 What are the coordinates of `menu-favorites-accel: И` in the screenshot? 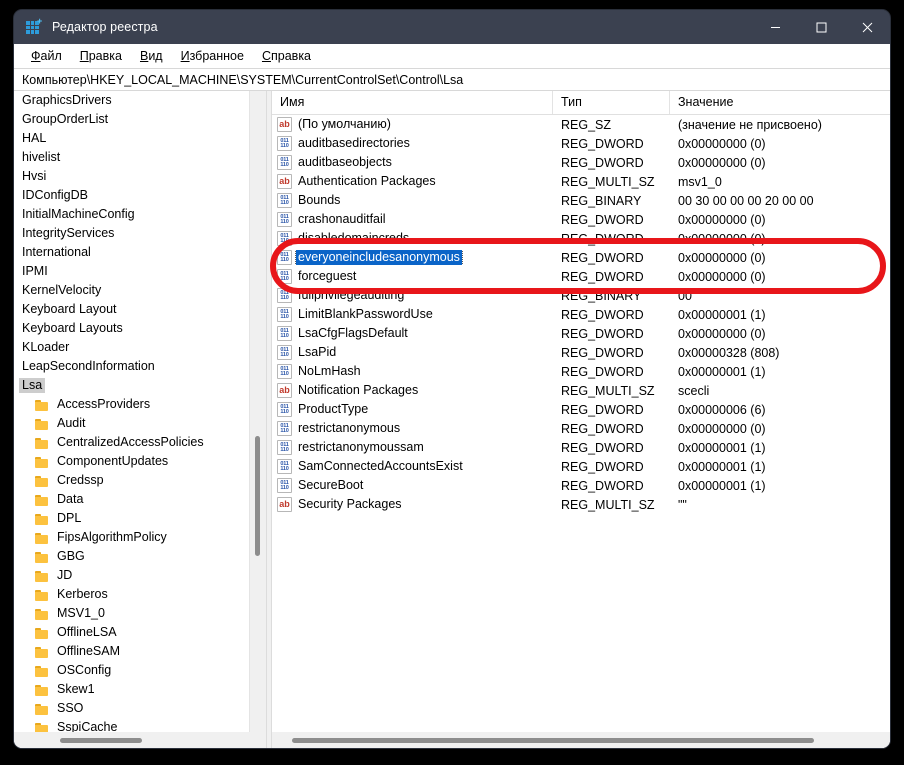 It's located at (185, 56).